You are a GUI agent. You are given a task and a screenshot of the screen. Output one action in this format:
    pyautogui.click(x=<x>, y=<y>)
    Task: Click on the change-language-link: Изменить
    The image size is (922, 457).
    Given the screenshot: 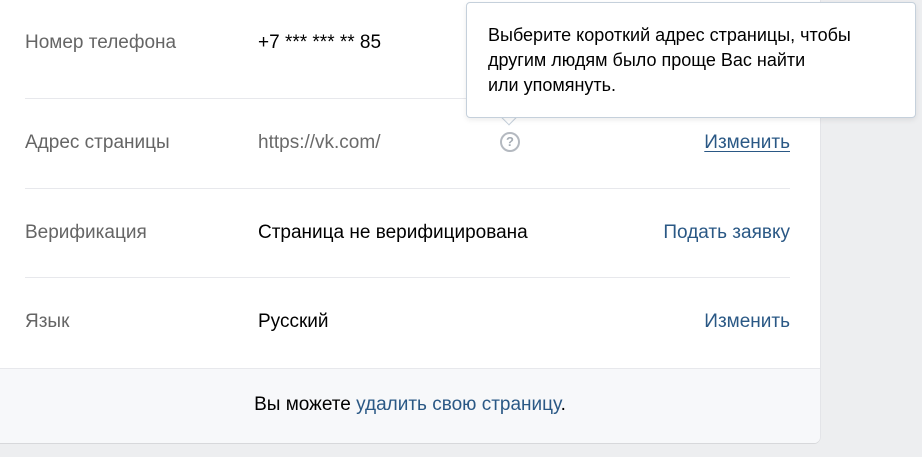 What is the action you would take?
    pyautogui.click(x=747, y=321)
    